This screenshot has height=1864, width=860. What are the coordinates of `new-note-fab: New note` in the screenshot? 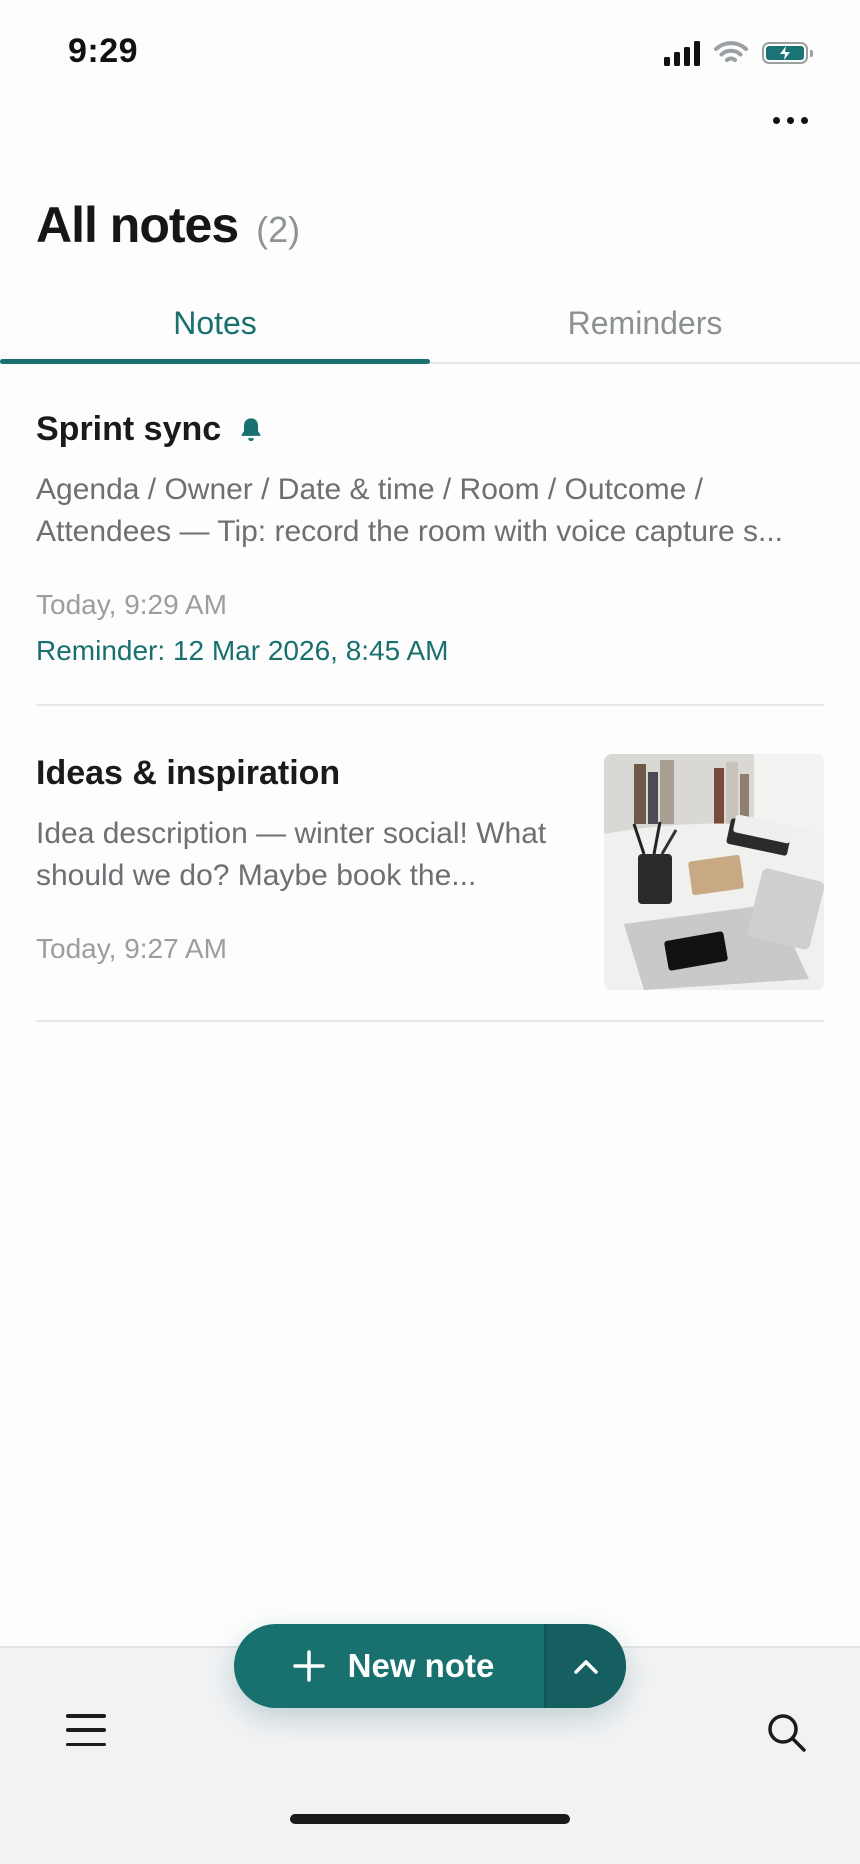 It's located at (430, 1666).